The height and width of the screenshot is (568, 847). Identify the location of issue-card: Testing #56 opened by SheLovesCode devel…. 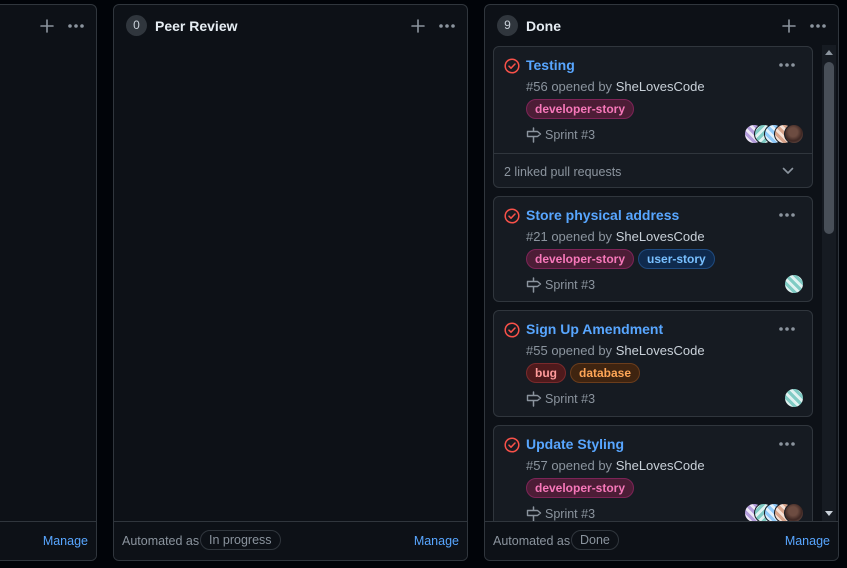
(653, 117).